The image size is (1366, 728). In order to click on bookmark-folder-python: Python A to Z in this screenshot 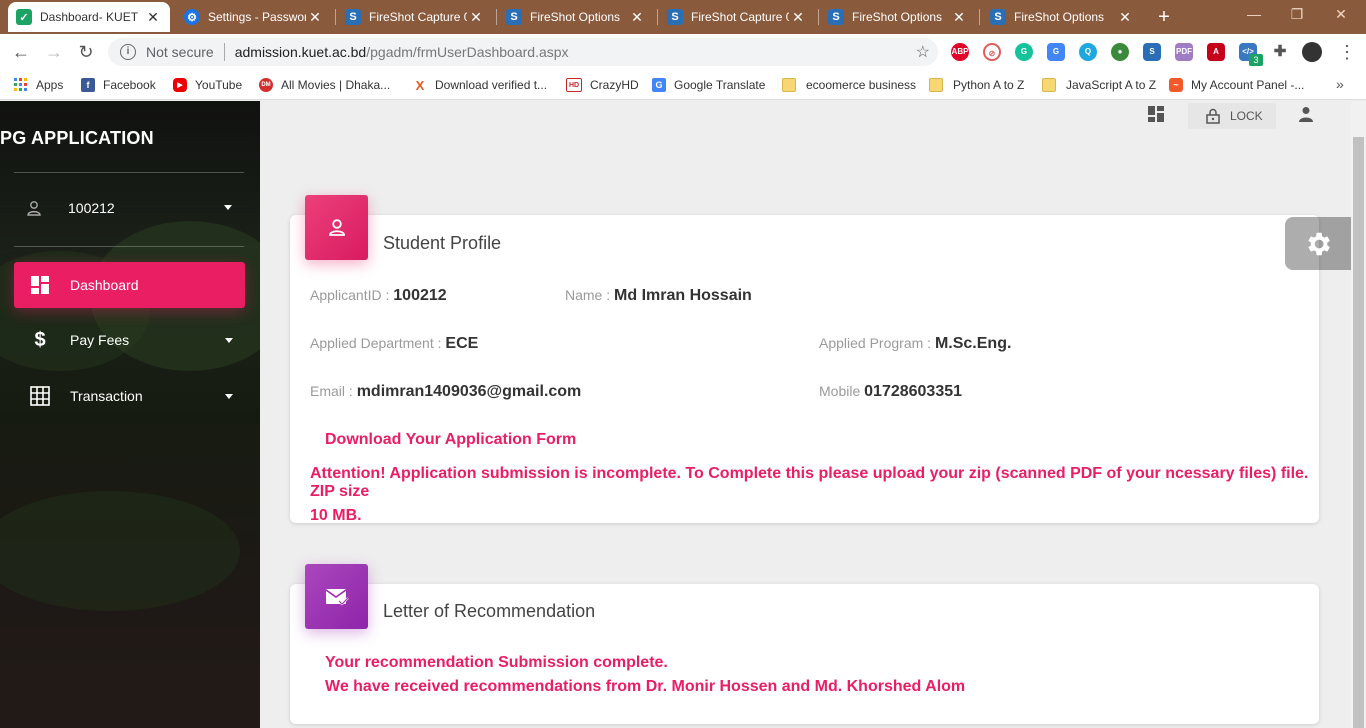, I will do `click(976, 85)`.